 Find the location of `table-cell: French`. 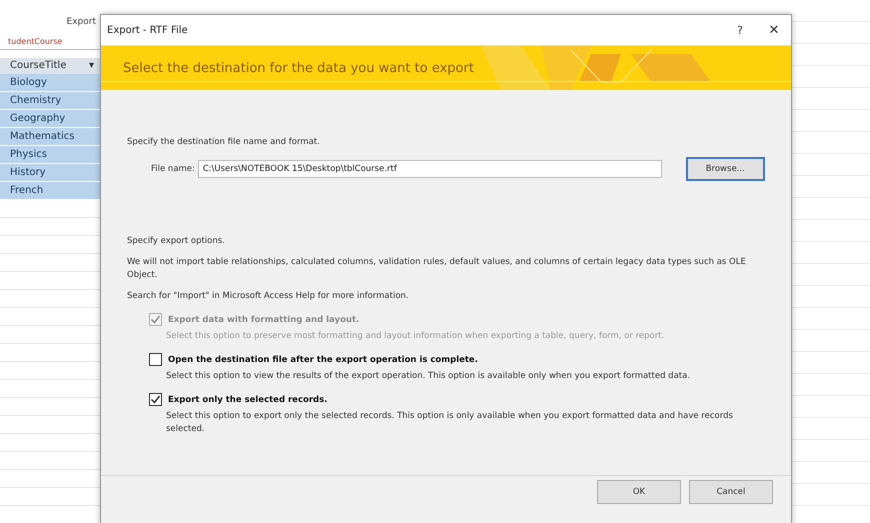

table-cell: French is located at coordinates (50, 191).